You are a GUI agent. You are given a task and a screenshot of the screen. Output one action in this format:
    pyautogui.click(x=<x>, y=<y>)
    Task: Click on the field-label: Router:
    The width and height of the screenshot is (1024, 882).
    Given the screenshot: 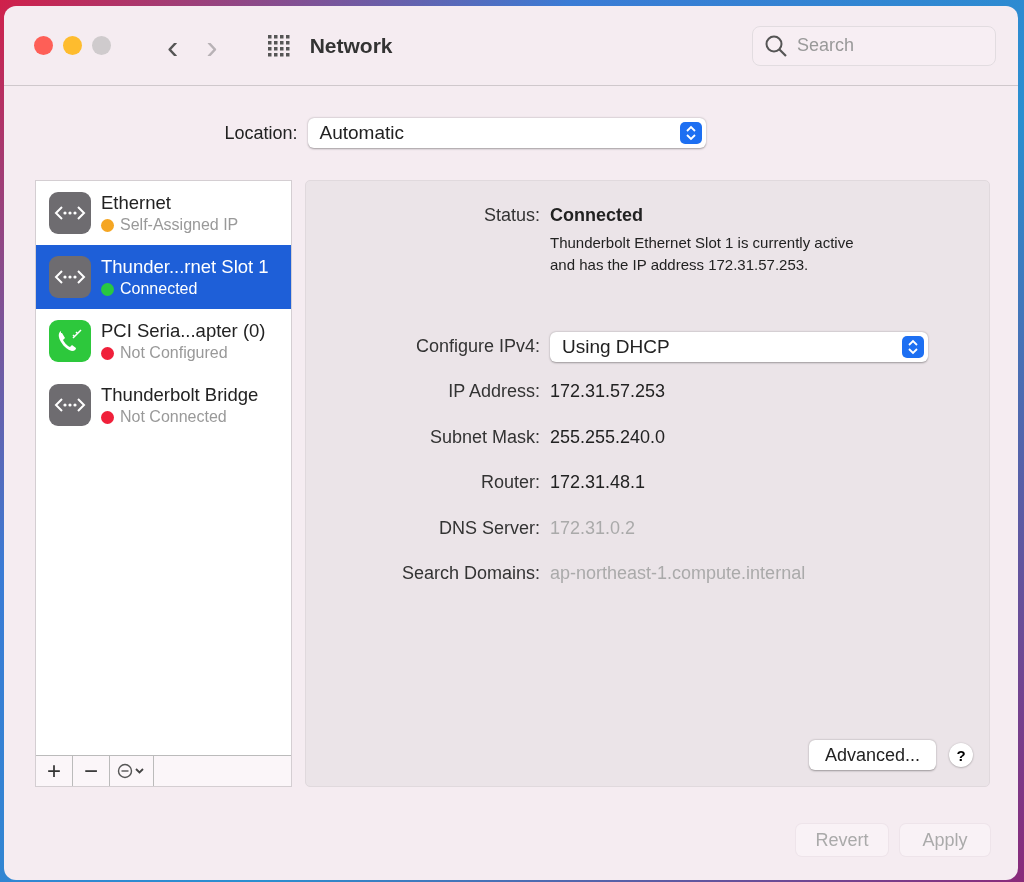 What is the action you would take?
    pyautogui.click(x=509, y=482)
    